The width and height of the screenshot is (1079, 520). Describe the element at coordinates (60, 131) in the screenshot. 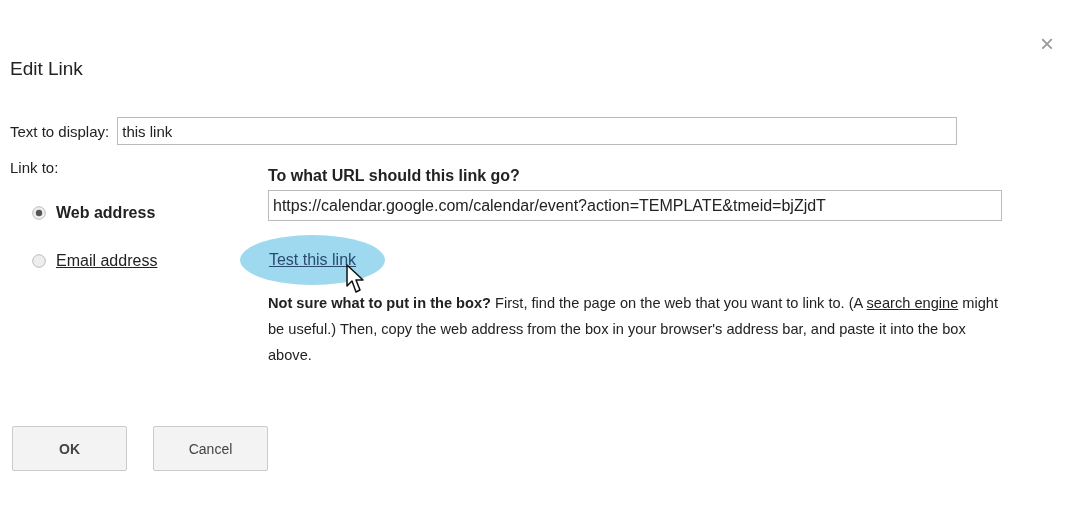

I see `field-label: Text to display:` at that location.